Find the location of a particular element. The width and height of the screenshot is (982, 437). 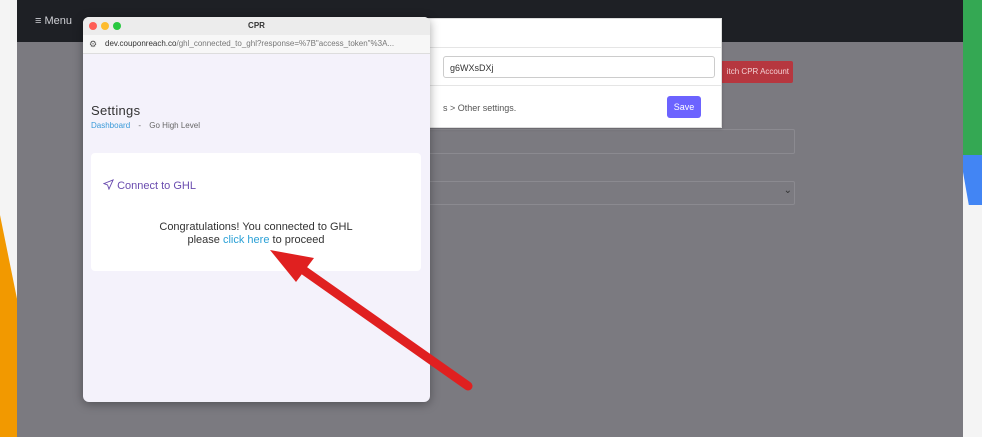

switch-account-button: itch CPR Account is located at coordinates (753, 72).